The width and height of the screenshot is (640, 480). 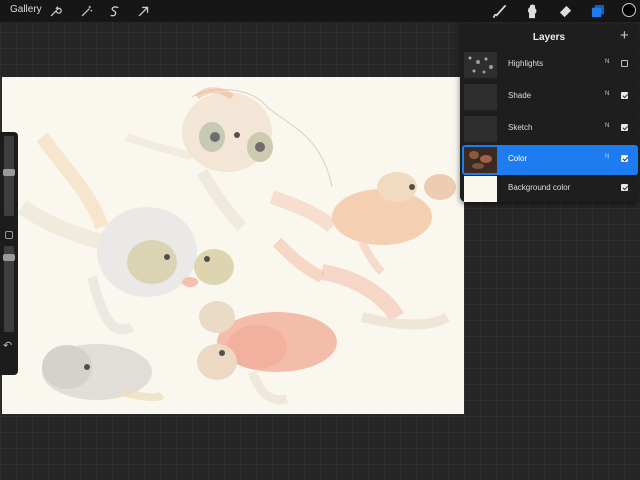 I want to click on opacity-thumb, so click(x=9, y=257).